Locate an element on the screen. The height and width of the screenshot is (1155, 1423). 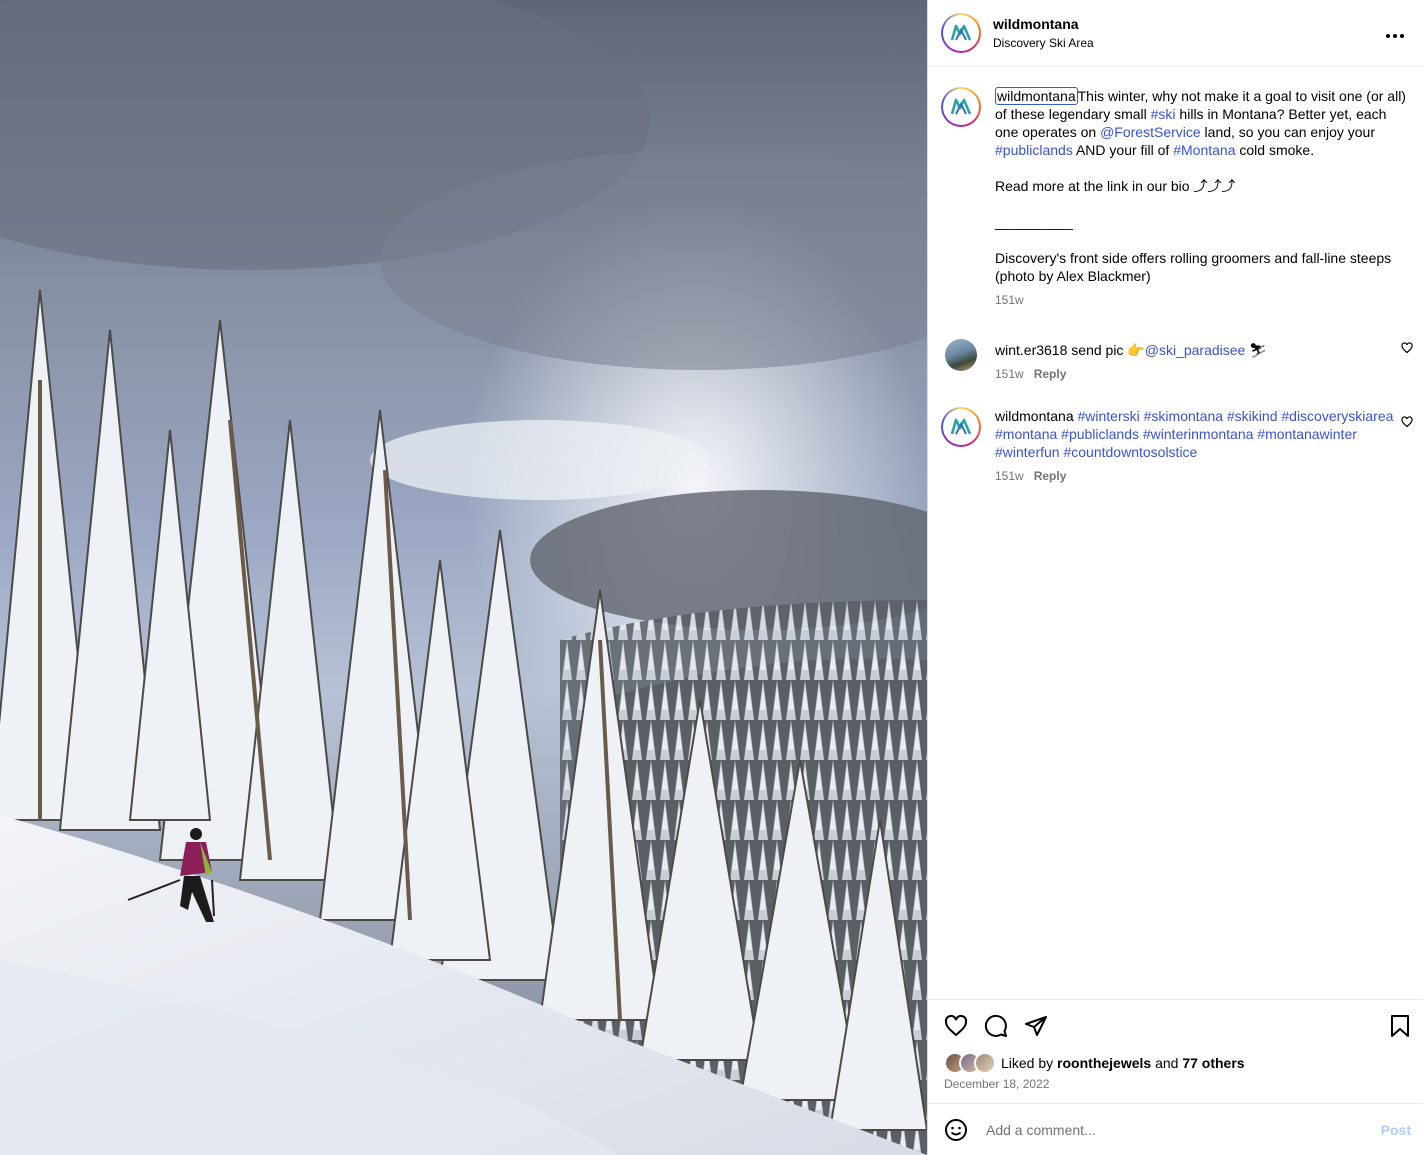
caption-avatar is located at coordinates (961, 107).